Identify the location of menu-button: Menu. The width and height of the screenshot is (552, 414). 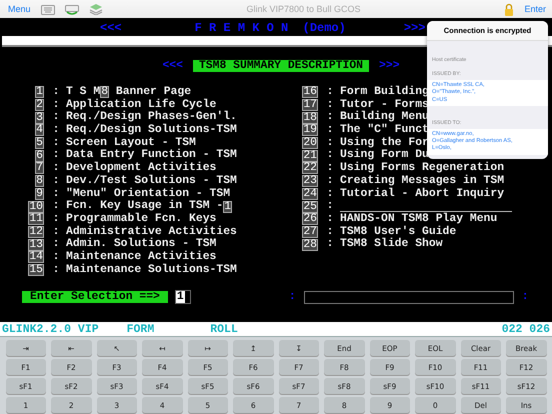
(19, 9).